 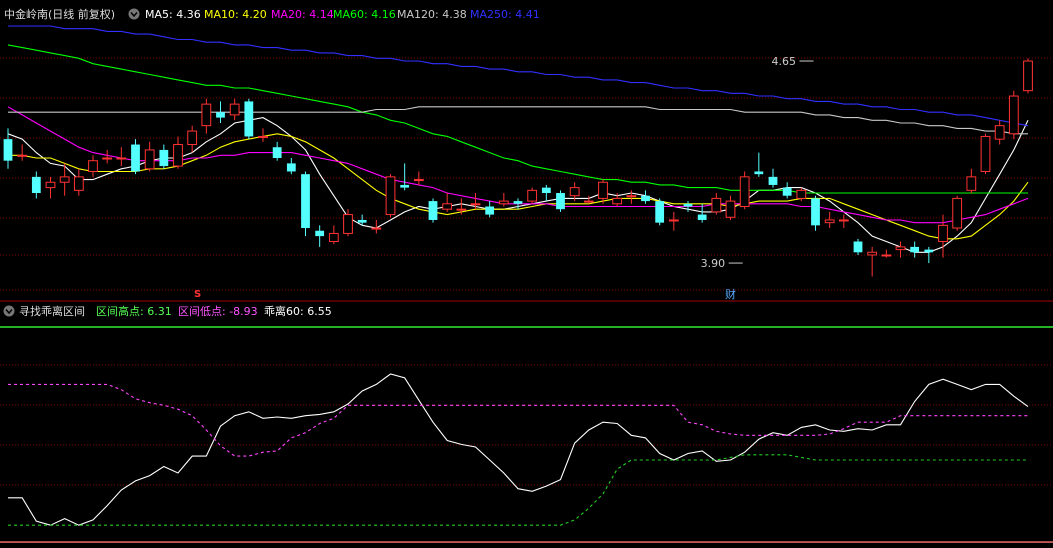 What do you see at coordinates (364, 14) in the screenshot?
I see `ma60-label: MA60: 4.16` at bounding box center [364, 14].